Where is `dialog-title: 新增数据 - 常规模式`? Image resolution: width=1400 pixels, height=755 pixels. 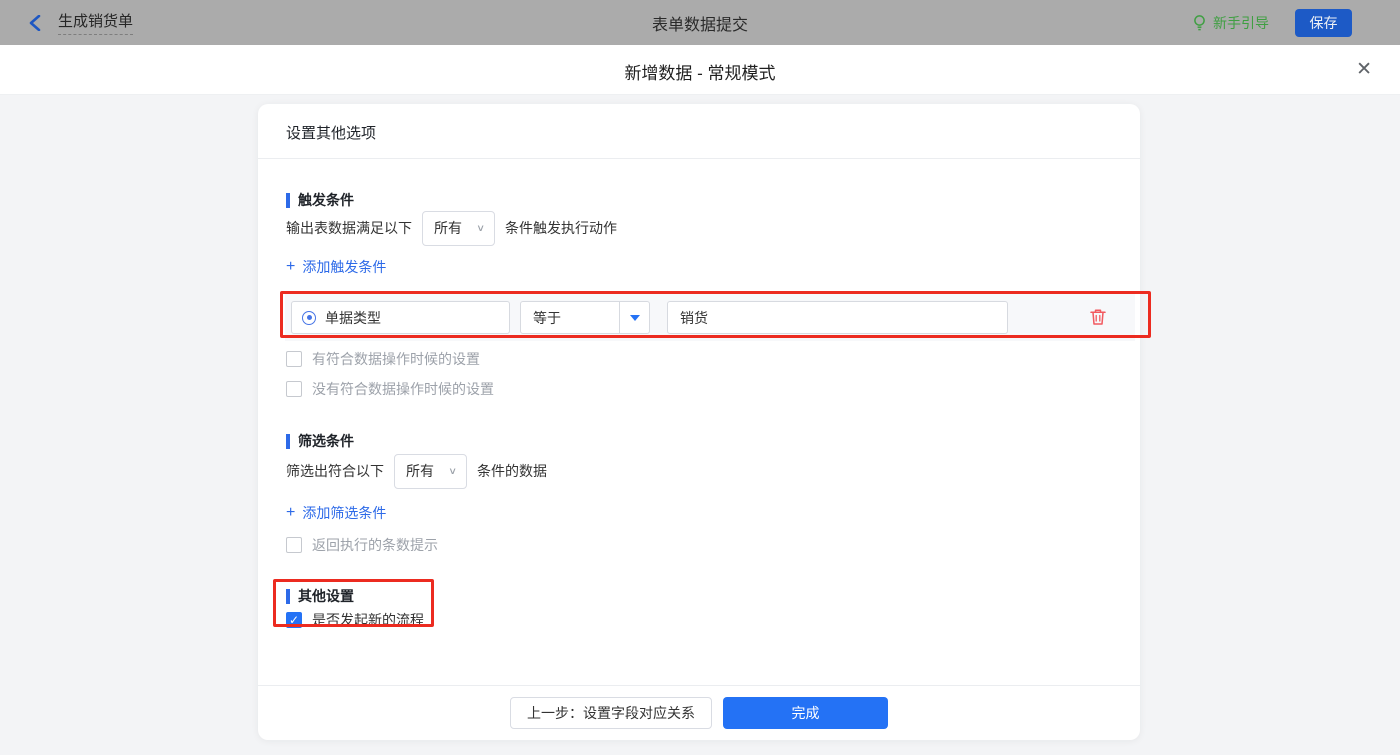 dialog-title: 新增数据 - 常规模式 is located at coordinates (700, 73).